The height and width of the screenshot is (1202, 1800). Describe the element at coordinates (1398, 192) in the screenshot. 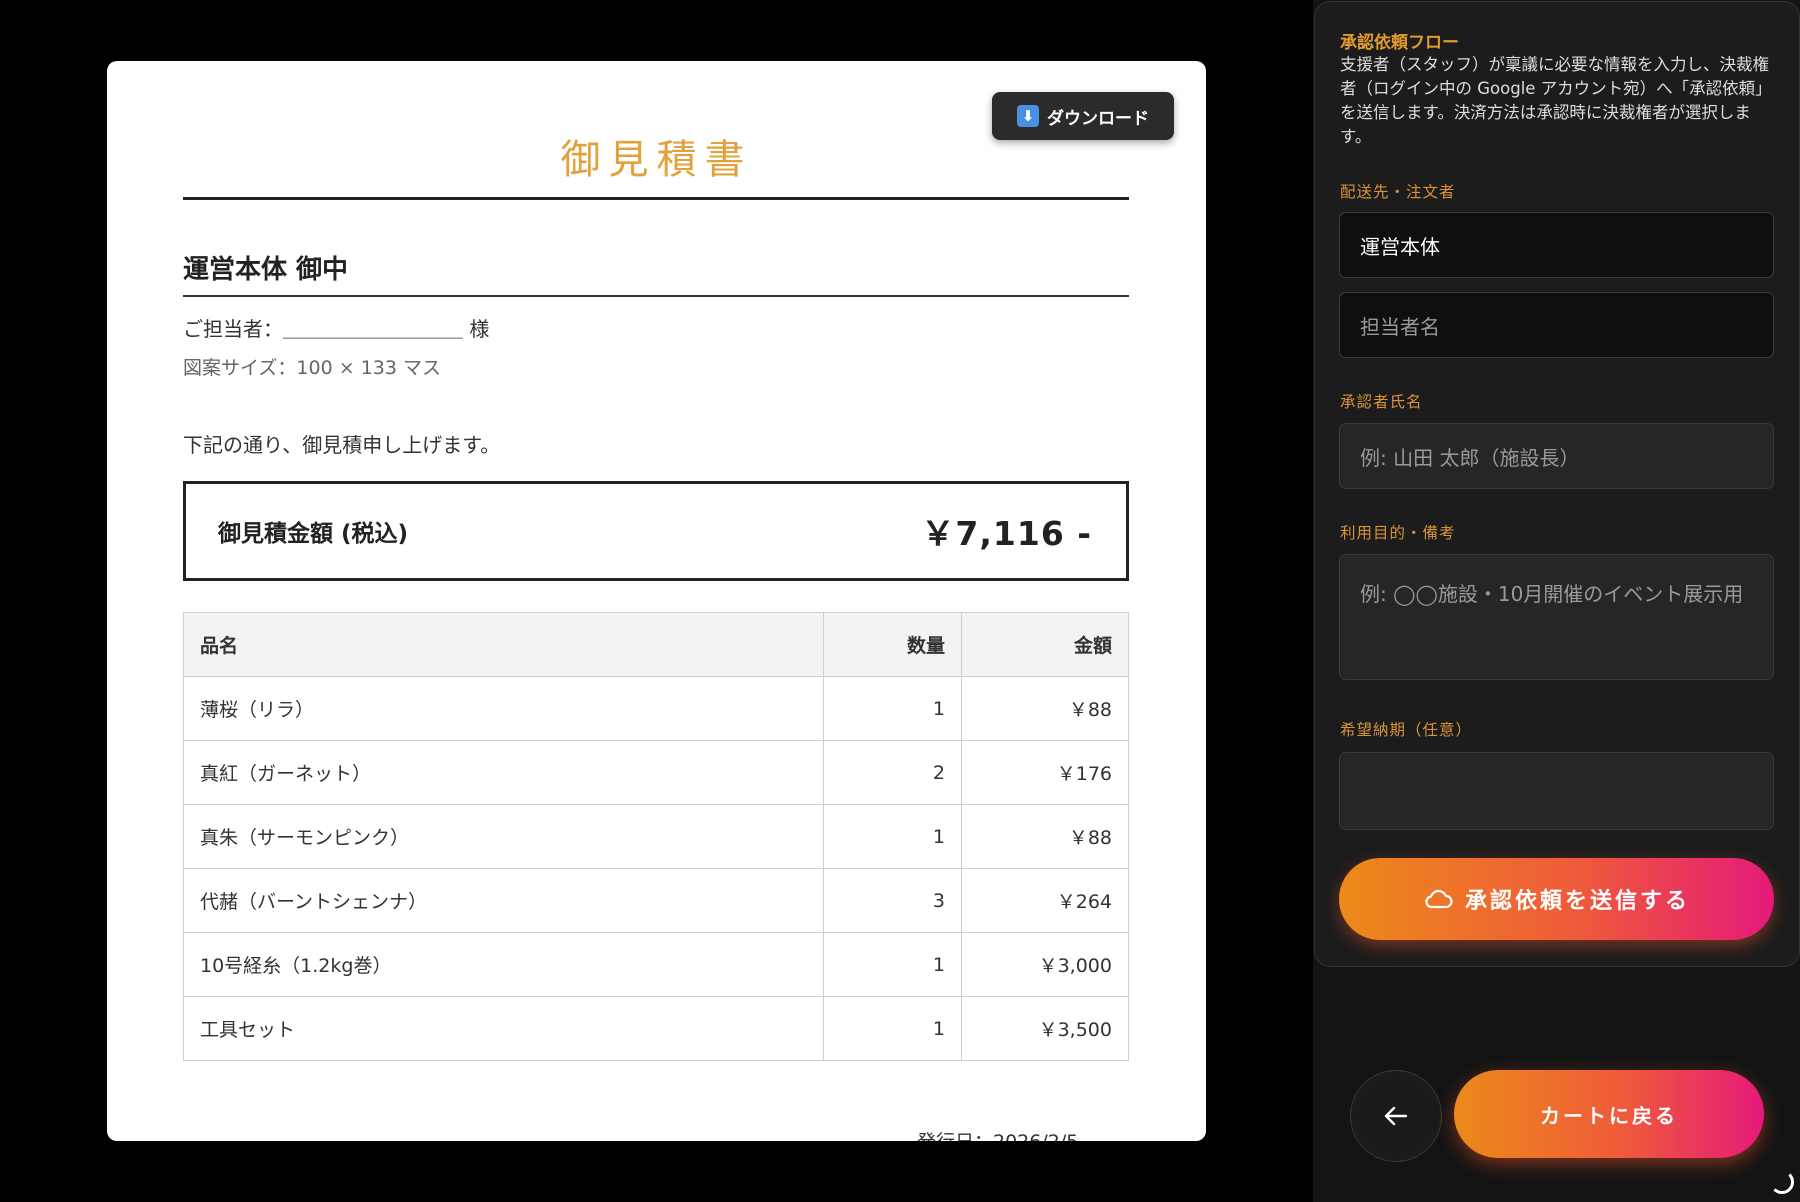

I see `shipping-label: 配送先・注文者` at that location.